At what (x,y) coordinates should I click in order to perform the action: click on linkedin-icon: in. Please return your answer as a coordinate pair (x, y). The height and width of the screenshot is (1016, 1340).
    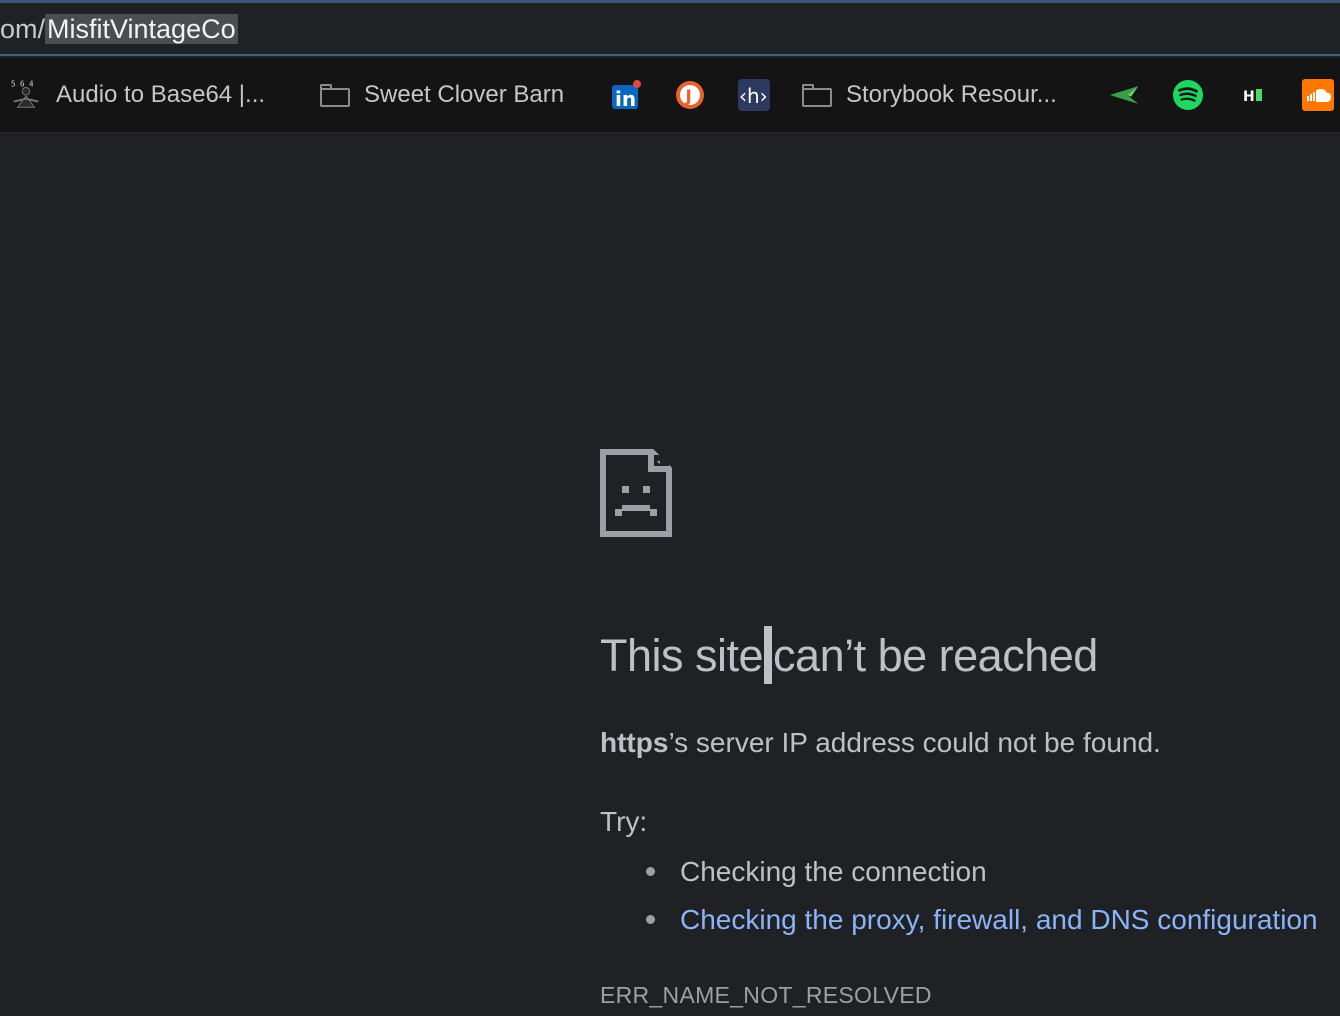
    Looking at the image, I should click on (626, 95).